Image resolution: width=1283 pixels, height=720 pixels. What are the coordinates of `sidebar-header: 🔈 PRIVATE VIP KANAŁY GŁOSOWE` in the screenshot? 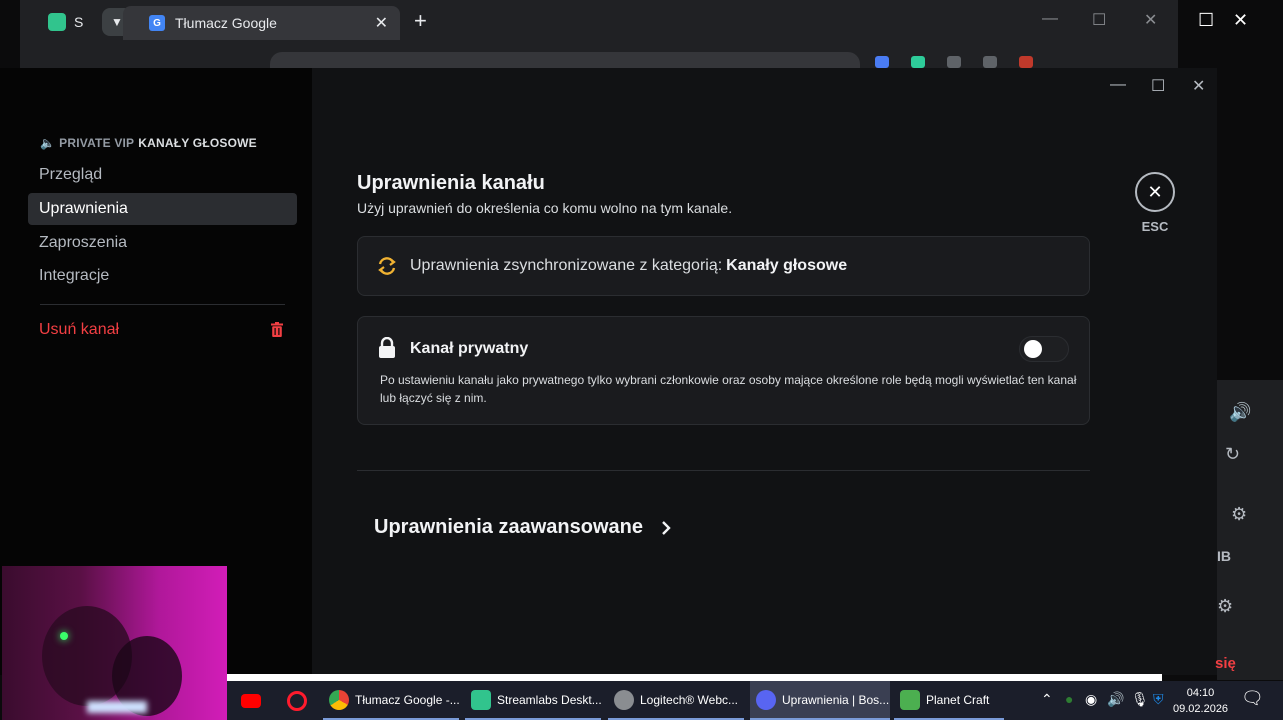 It's located at (148, 143).